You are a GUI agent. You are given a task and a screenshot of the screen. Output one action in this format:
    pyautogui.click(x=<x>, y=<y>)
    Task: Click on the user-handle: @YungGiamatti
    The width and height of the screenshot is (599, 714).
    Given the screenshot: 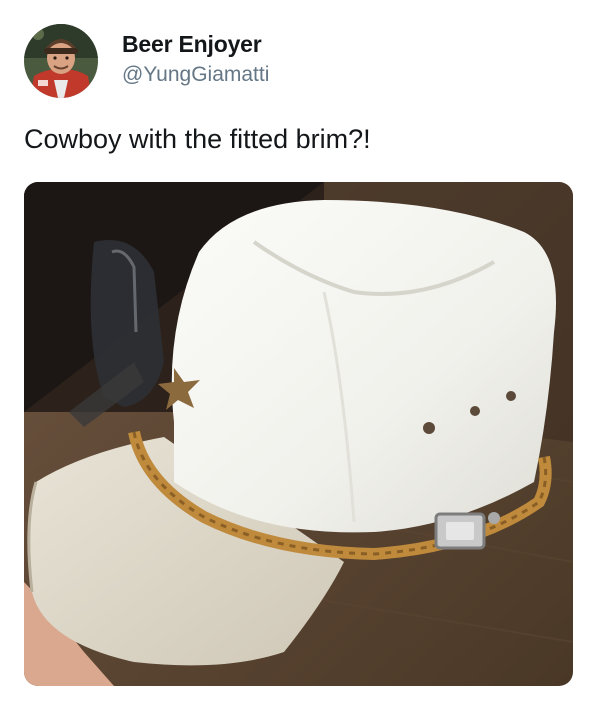 What is the action you would take?
    pyautogui.click(x=195, y=75)
    